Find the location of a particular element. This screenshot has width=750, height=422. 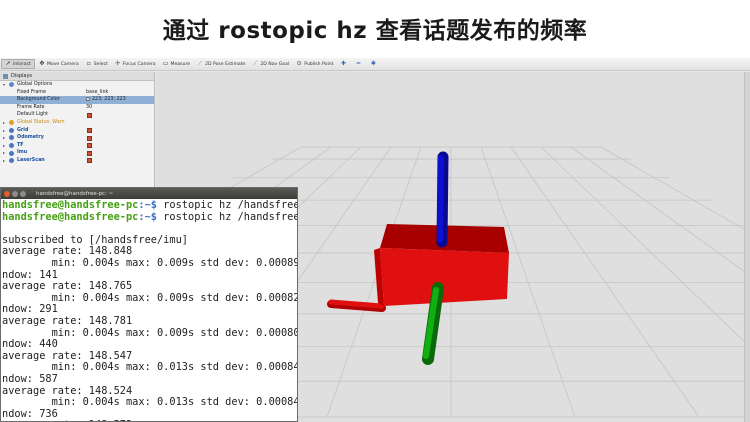

display-item-value: 30 is located at coordinates (89, 108).